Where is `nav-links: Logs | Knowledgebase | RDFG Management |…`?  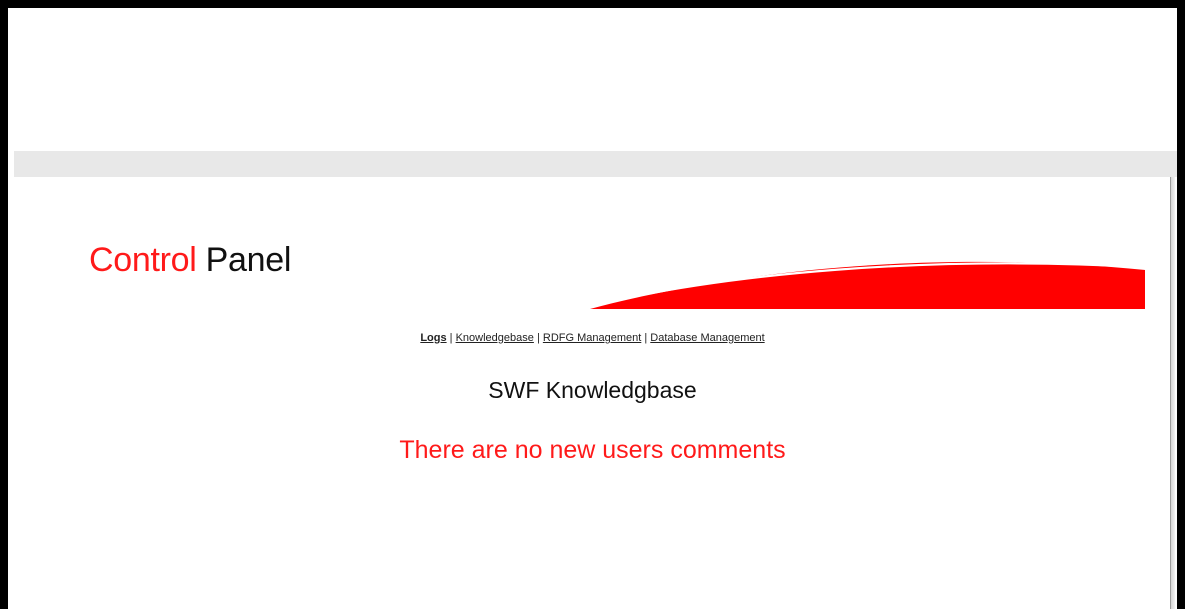 nav-links: Logs | Knowledgebase | RDFG Management |… is located at coordinates (592, 338).